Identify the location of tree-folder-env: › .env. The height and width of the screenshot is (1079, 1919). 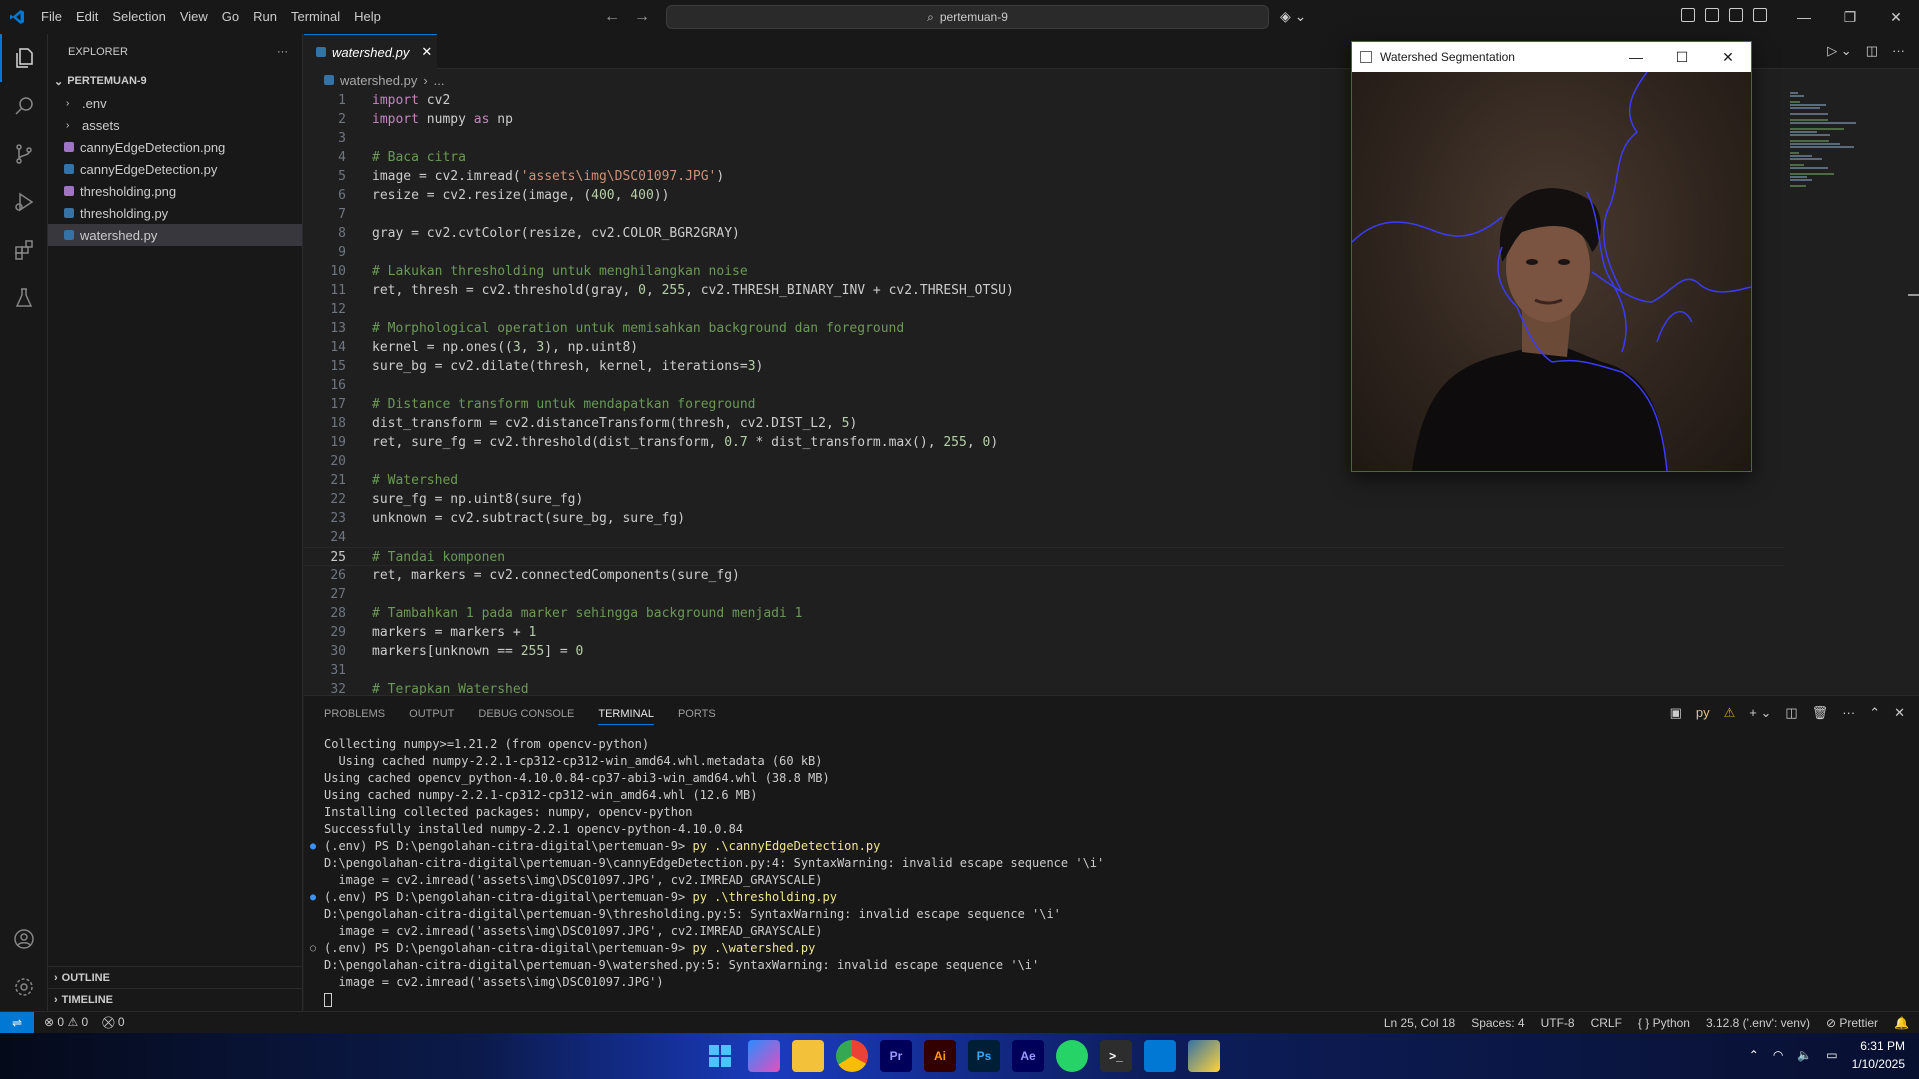
(175, 103).